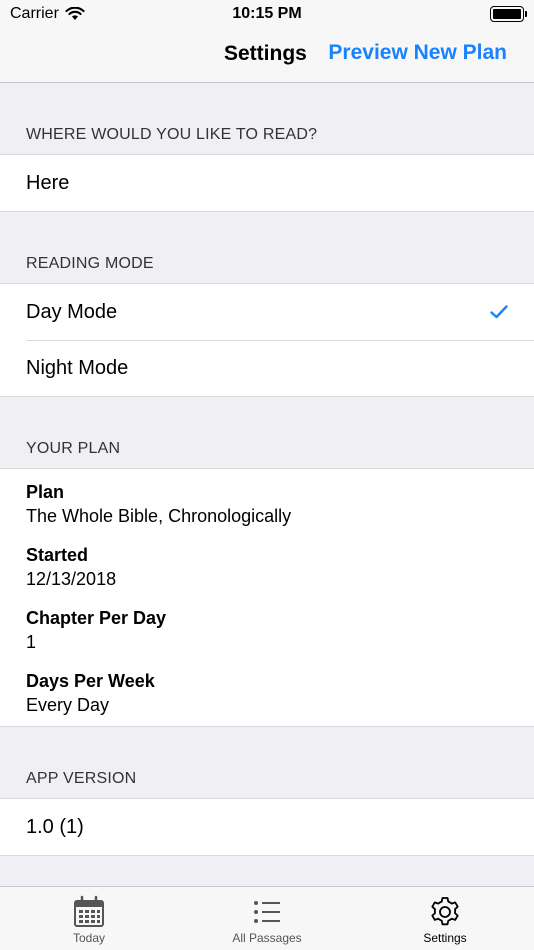  I want to click on app-version-value: 1.0 (1), so click(55, 826).